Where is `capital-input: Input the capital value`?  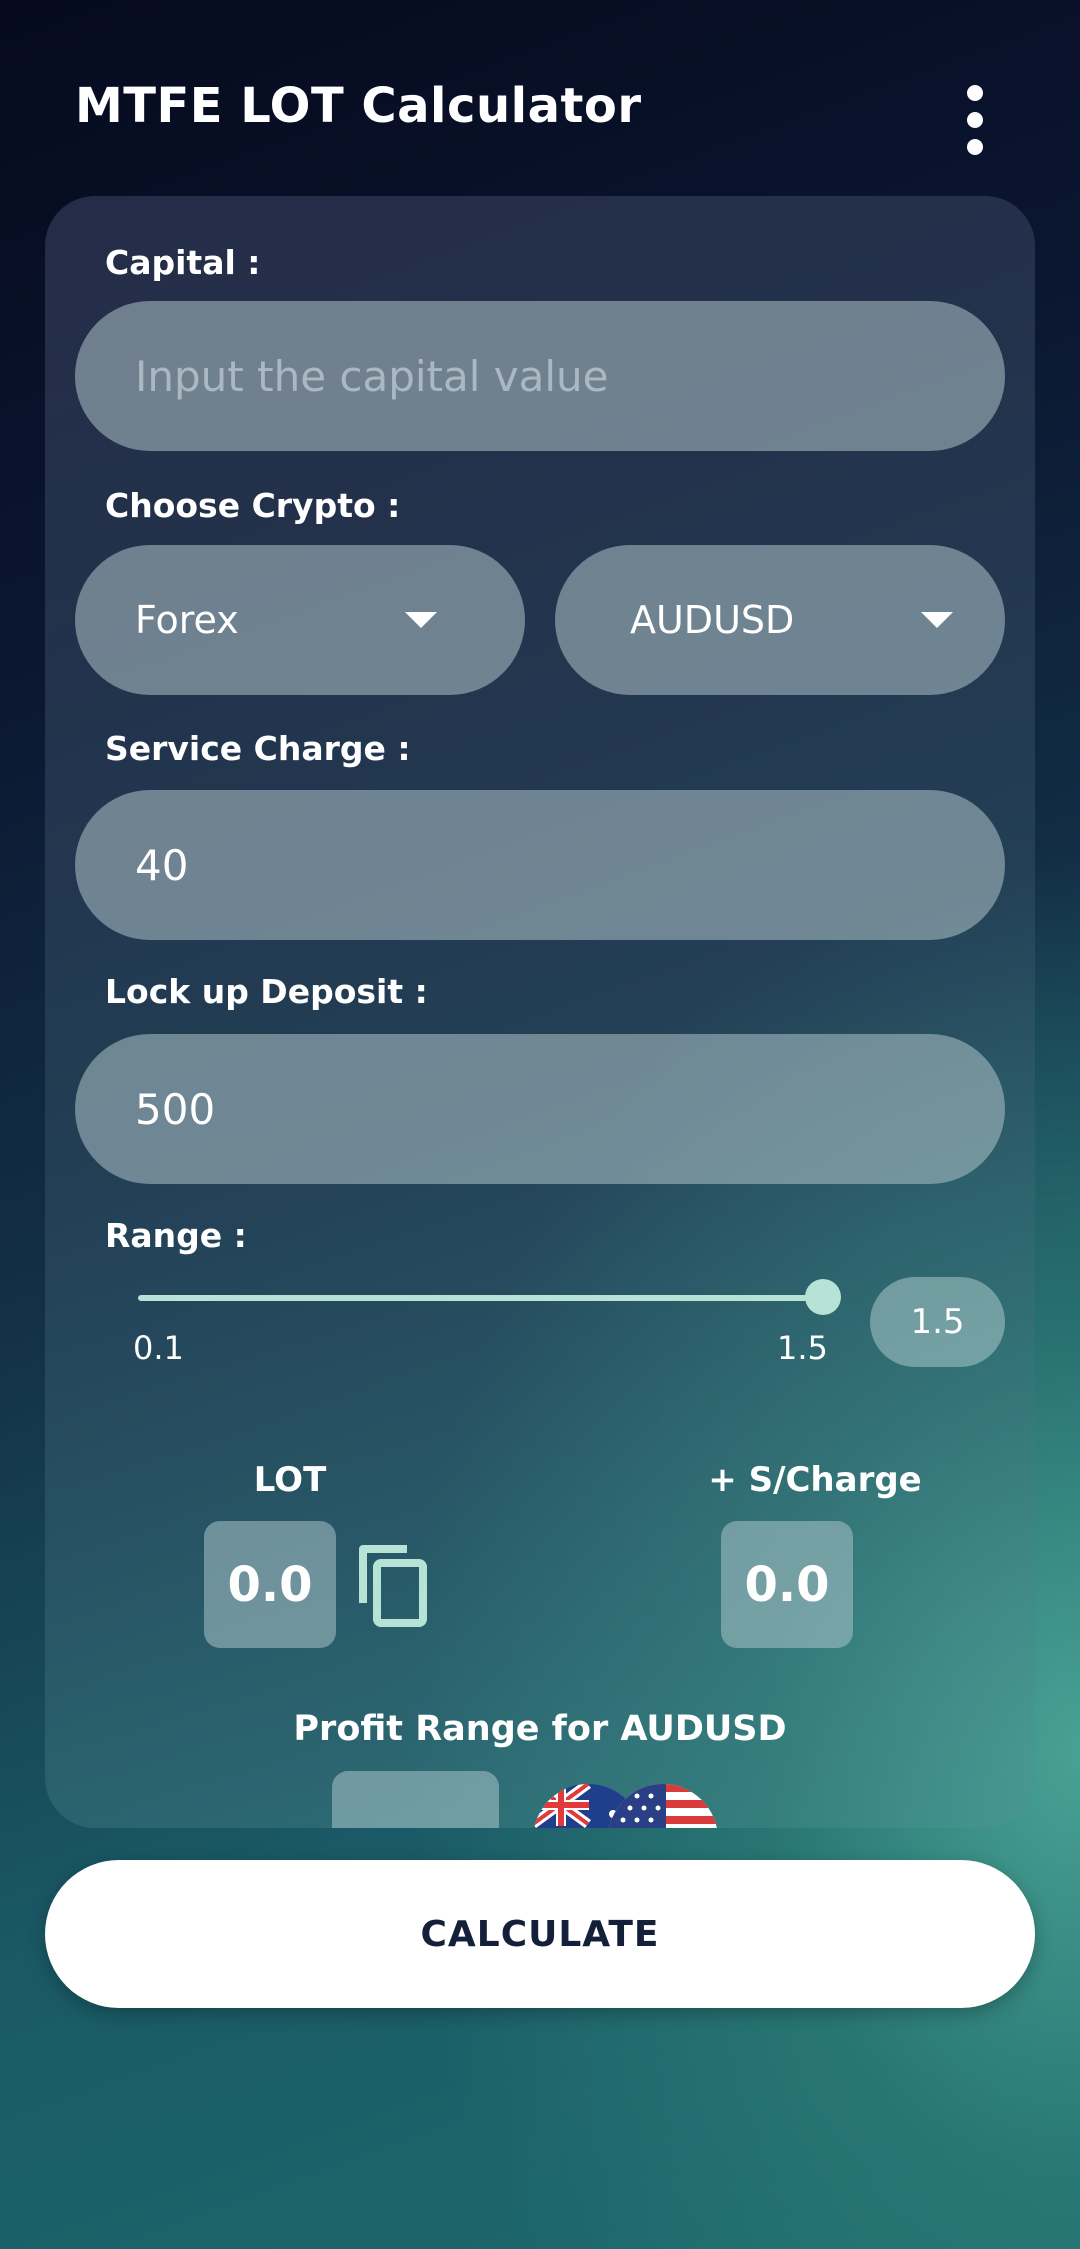 capital-input: Input the capital value is located at coordinates (540, 376).